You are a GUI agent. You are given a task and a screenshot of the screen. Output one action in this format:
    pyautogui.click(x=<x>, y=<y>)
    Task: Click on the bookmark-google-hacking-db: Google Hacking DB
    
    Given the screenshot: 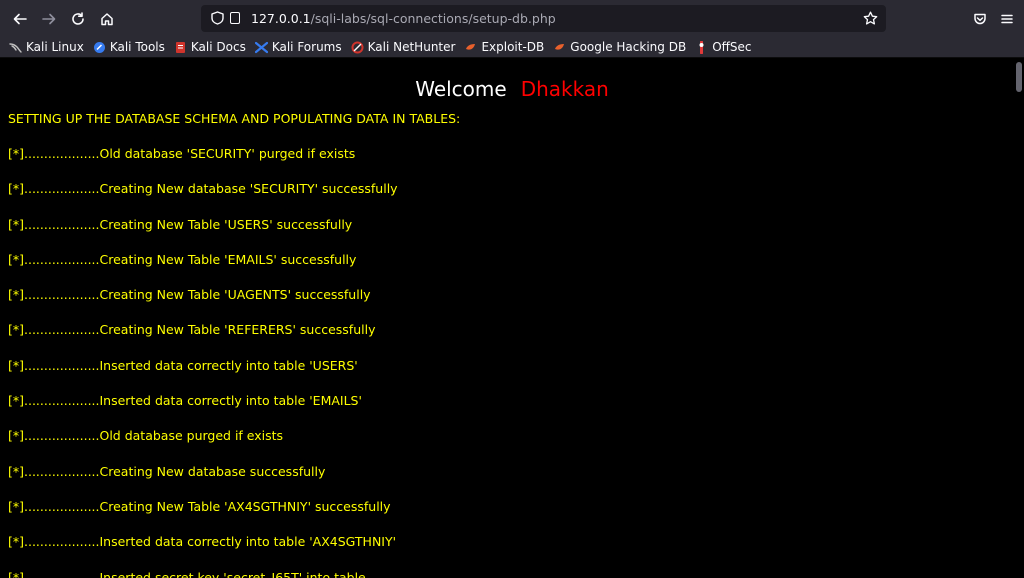 What is the action you would take?
    pyautogui.click(x=619, y=47)
    